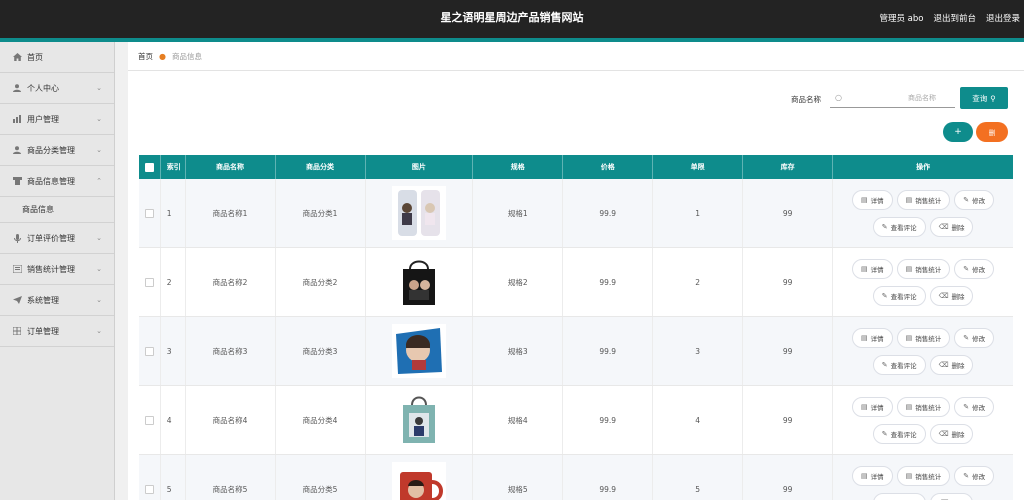  I want to click on cell-spec: 规格4, so click(518, 420).